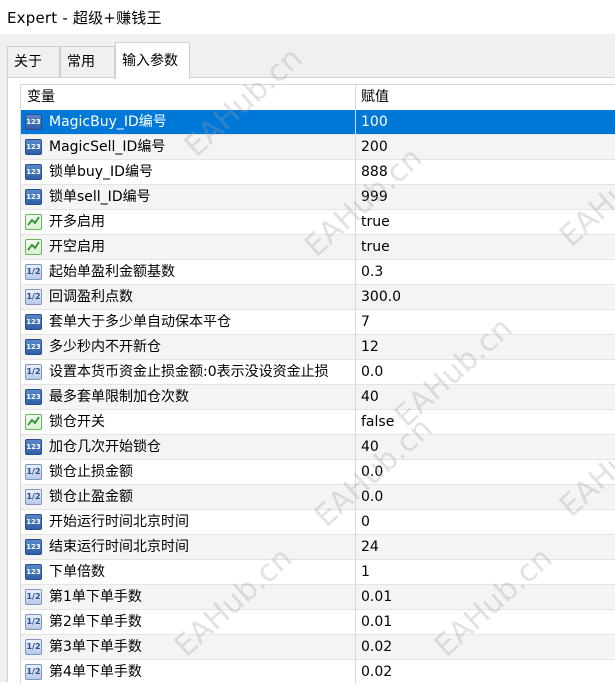 The height and width of the screenshot is (684, 615). What do you see at coordinates (318, 447) in the screenshot?
I see `table-row: 123 加仓几次开始锁仓 40` at bounding box center [318, 447].